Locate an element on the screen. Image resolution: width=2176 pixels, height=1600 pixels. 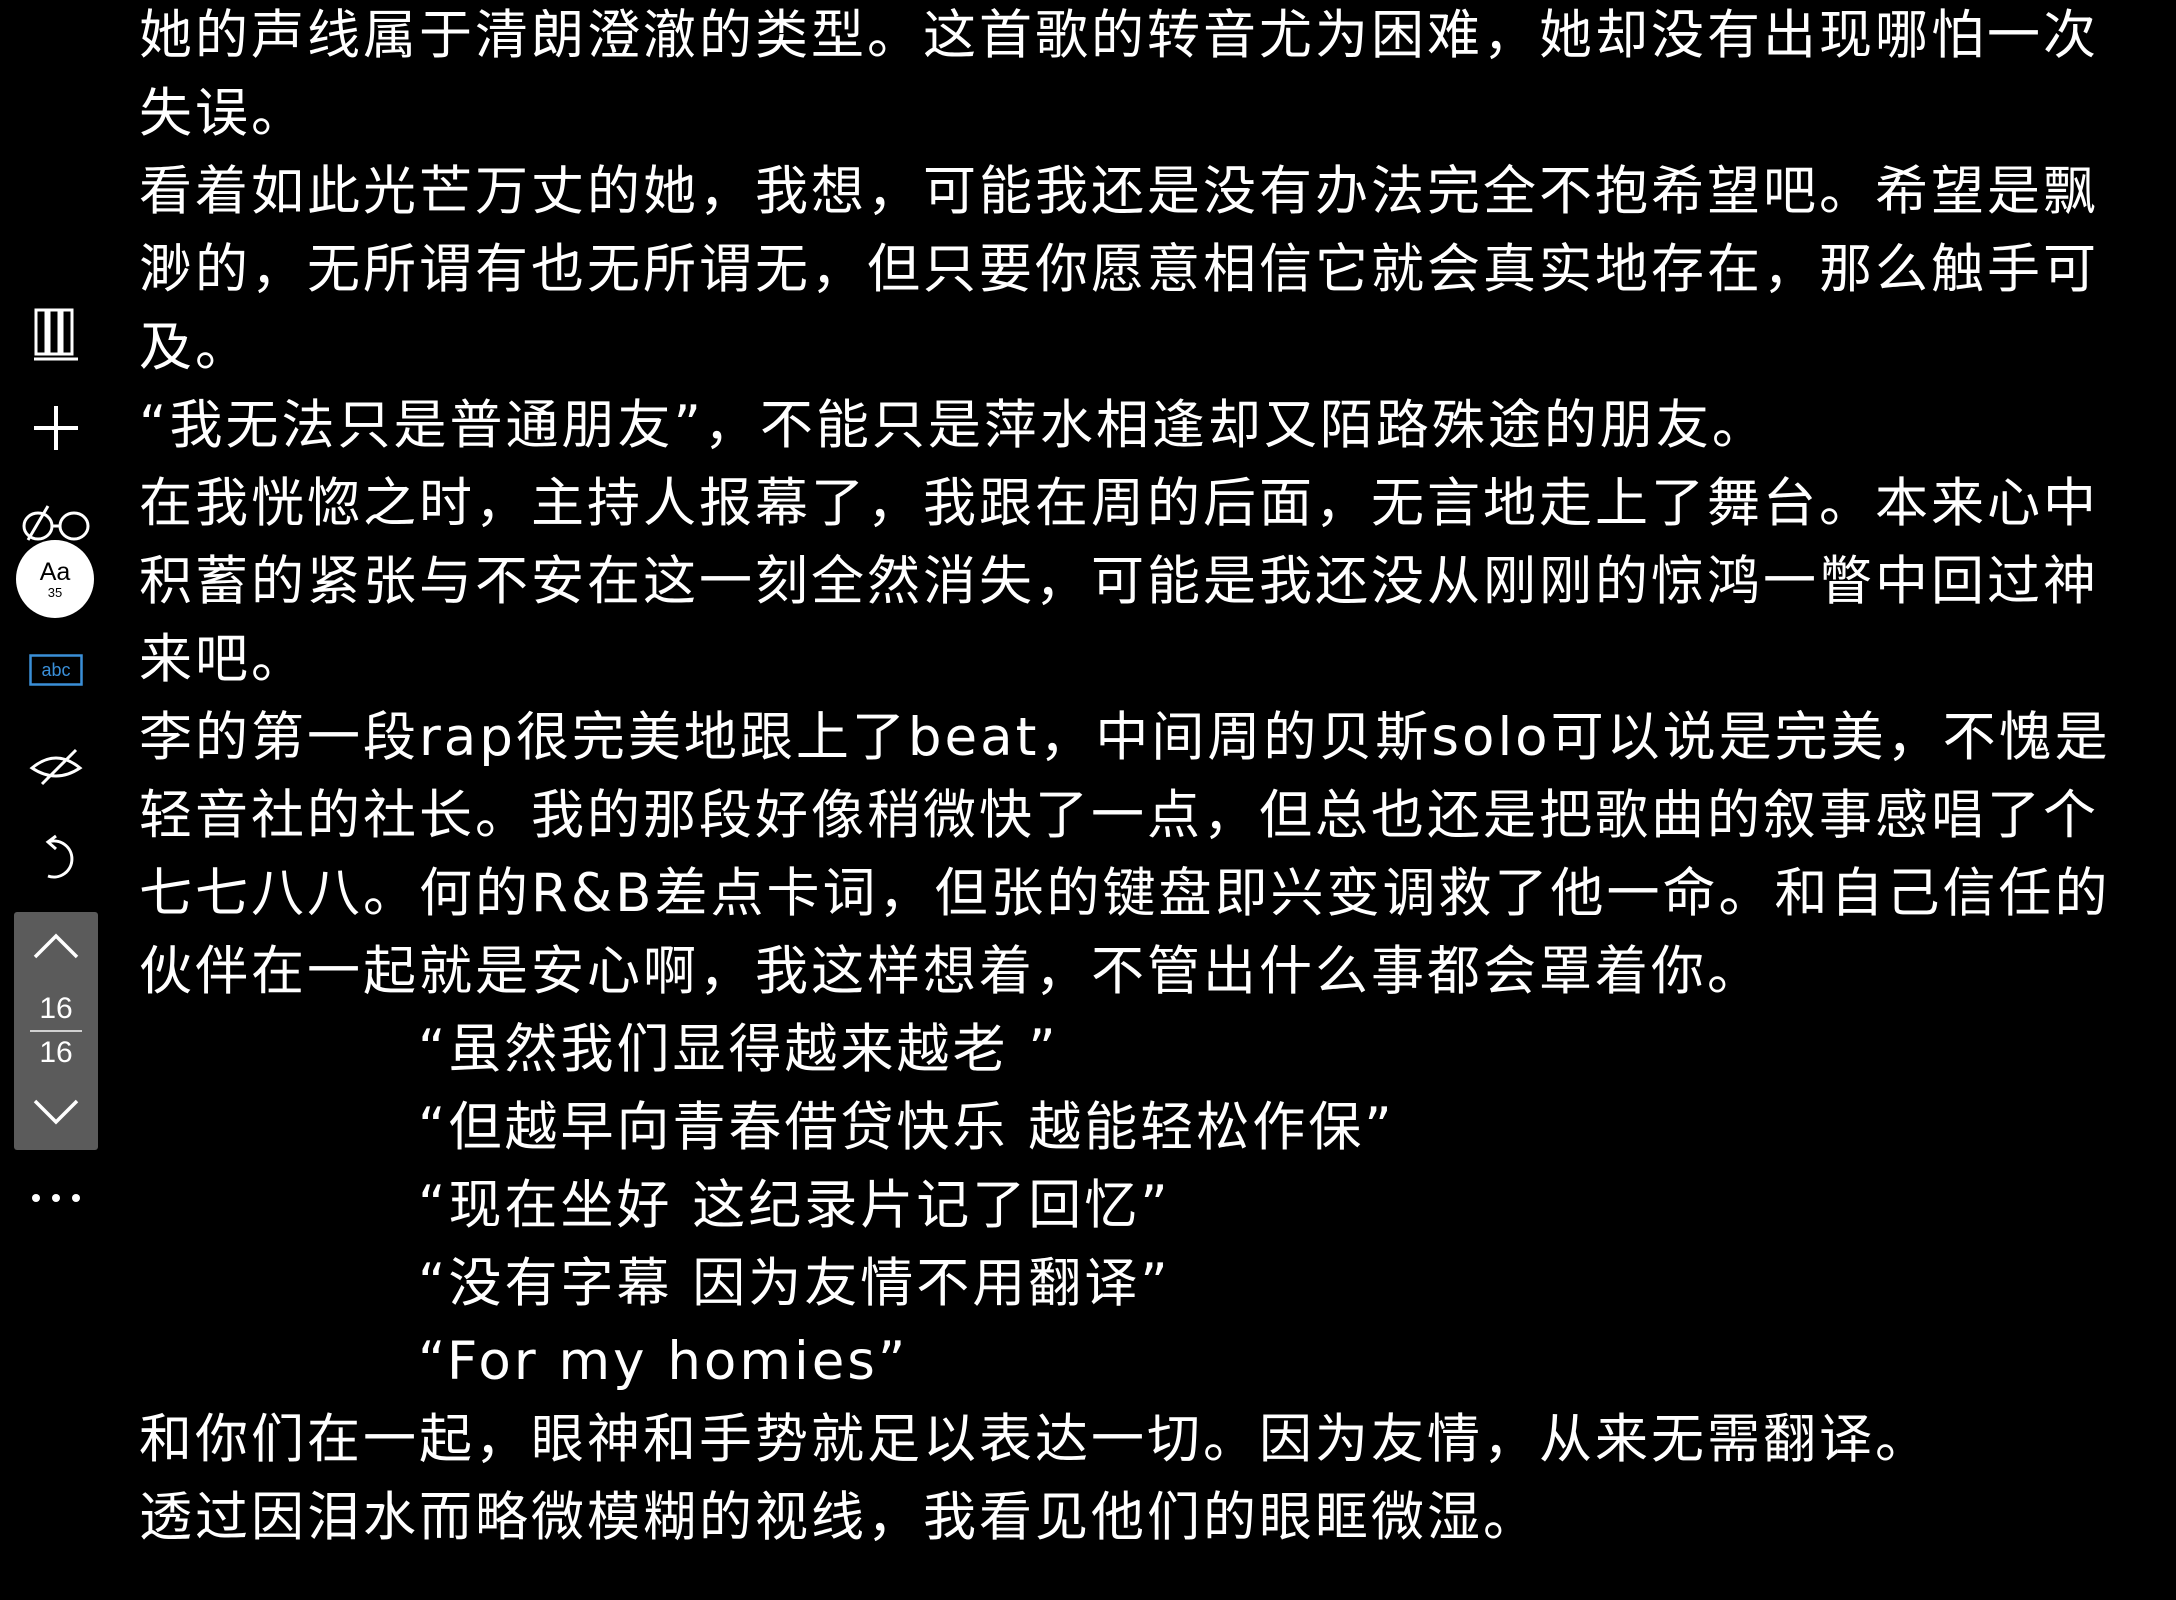
dictionary-button: abc is located at coordinates (56, 670).